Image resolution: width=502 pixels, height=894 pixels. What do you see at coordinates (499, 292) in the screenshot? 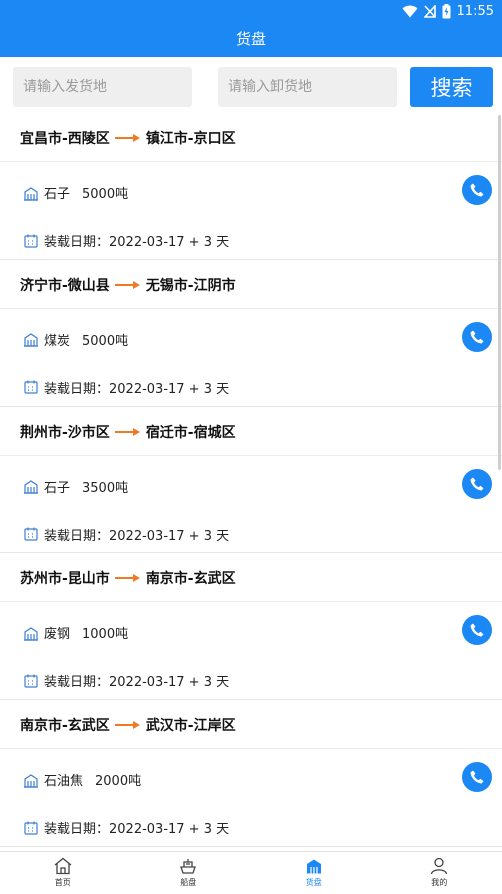
I see `scrollbar` at bounding box center [499, 292].